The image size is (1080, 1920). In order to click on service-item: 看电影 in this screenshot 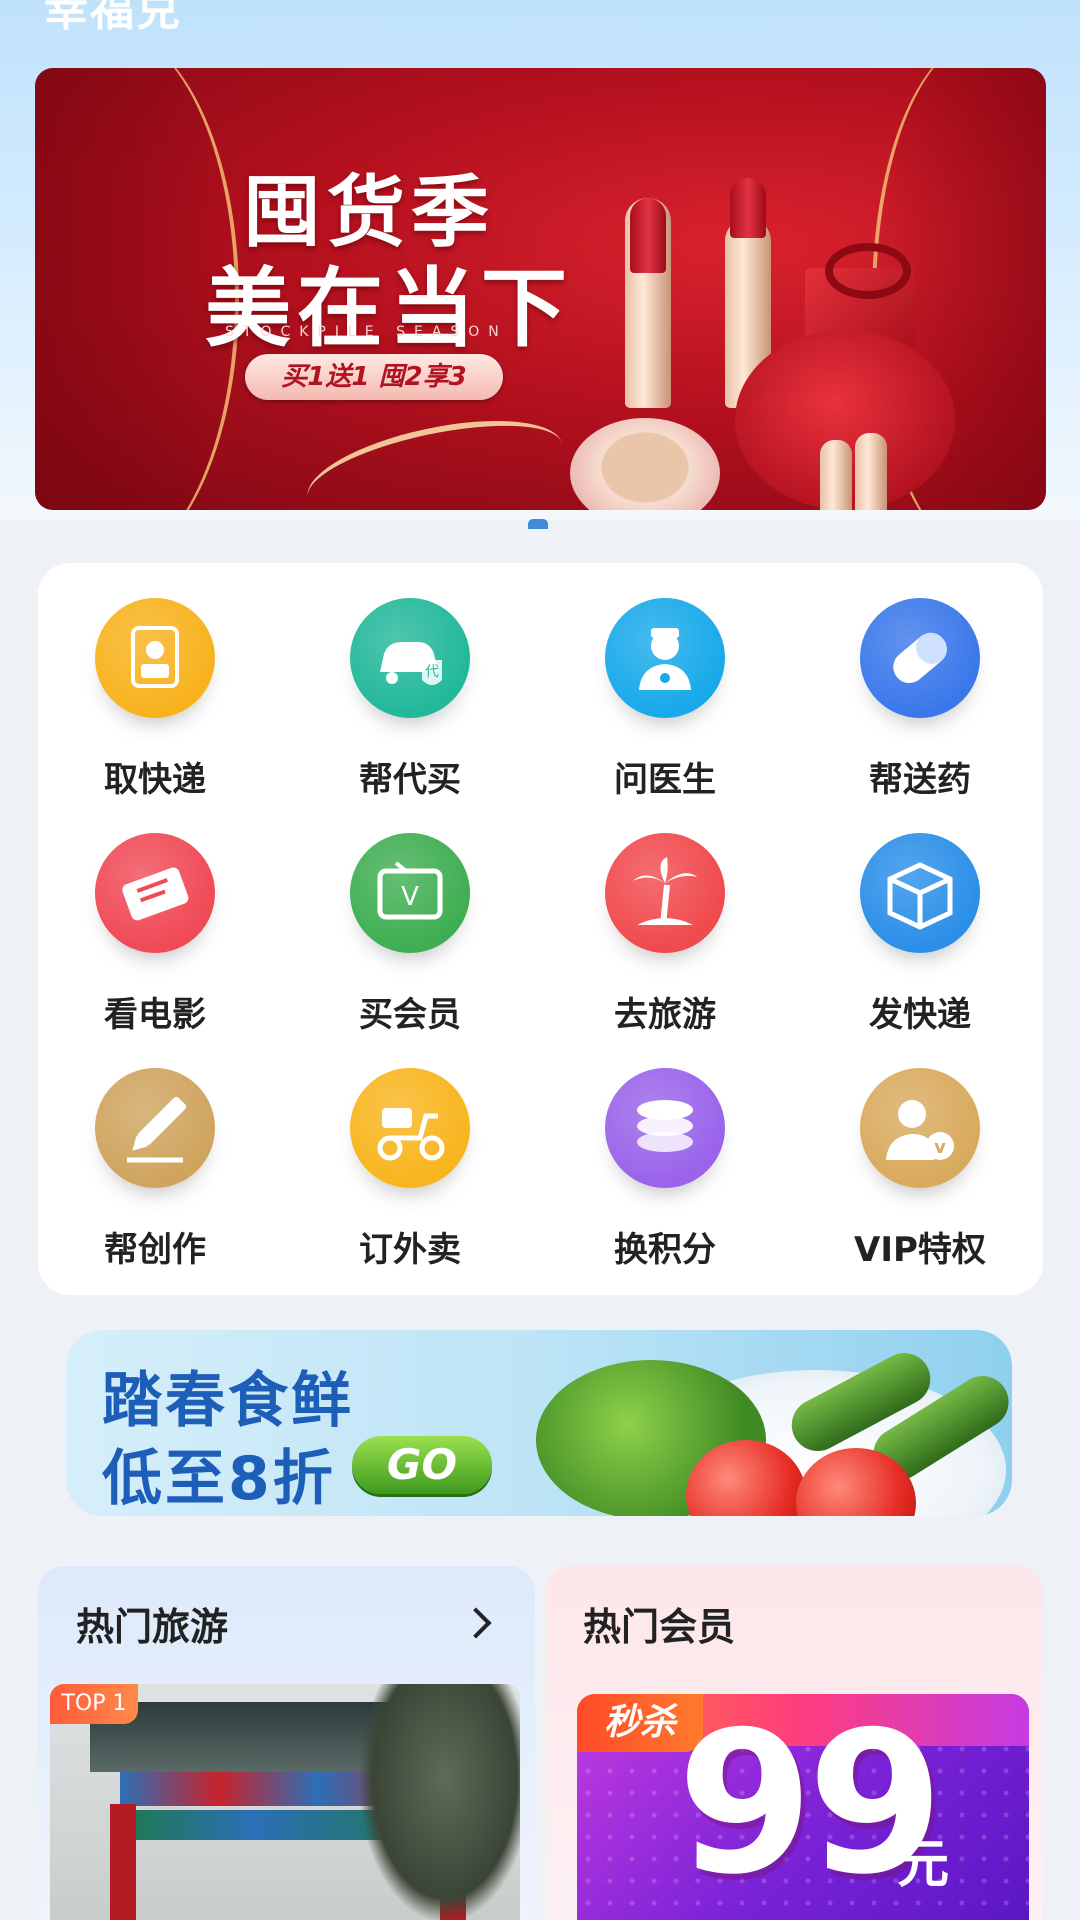, I will do `click(155, 934)`.